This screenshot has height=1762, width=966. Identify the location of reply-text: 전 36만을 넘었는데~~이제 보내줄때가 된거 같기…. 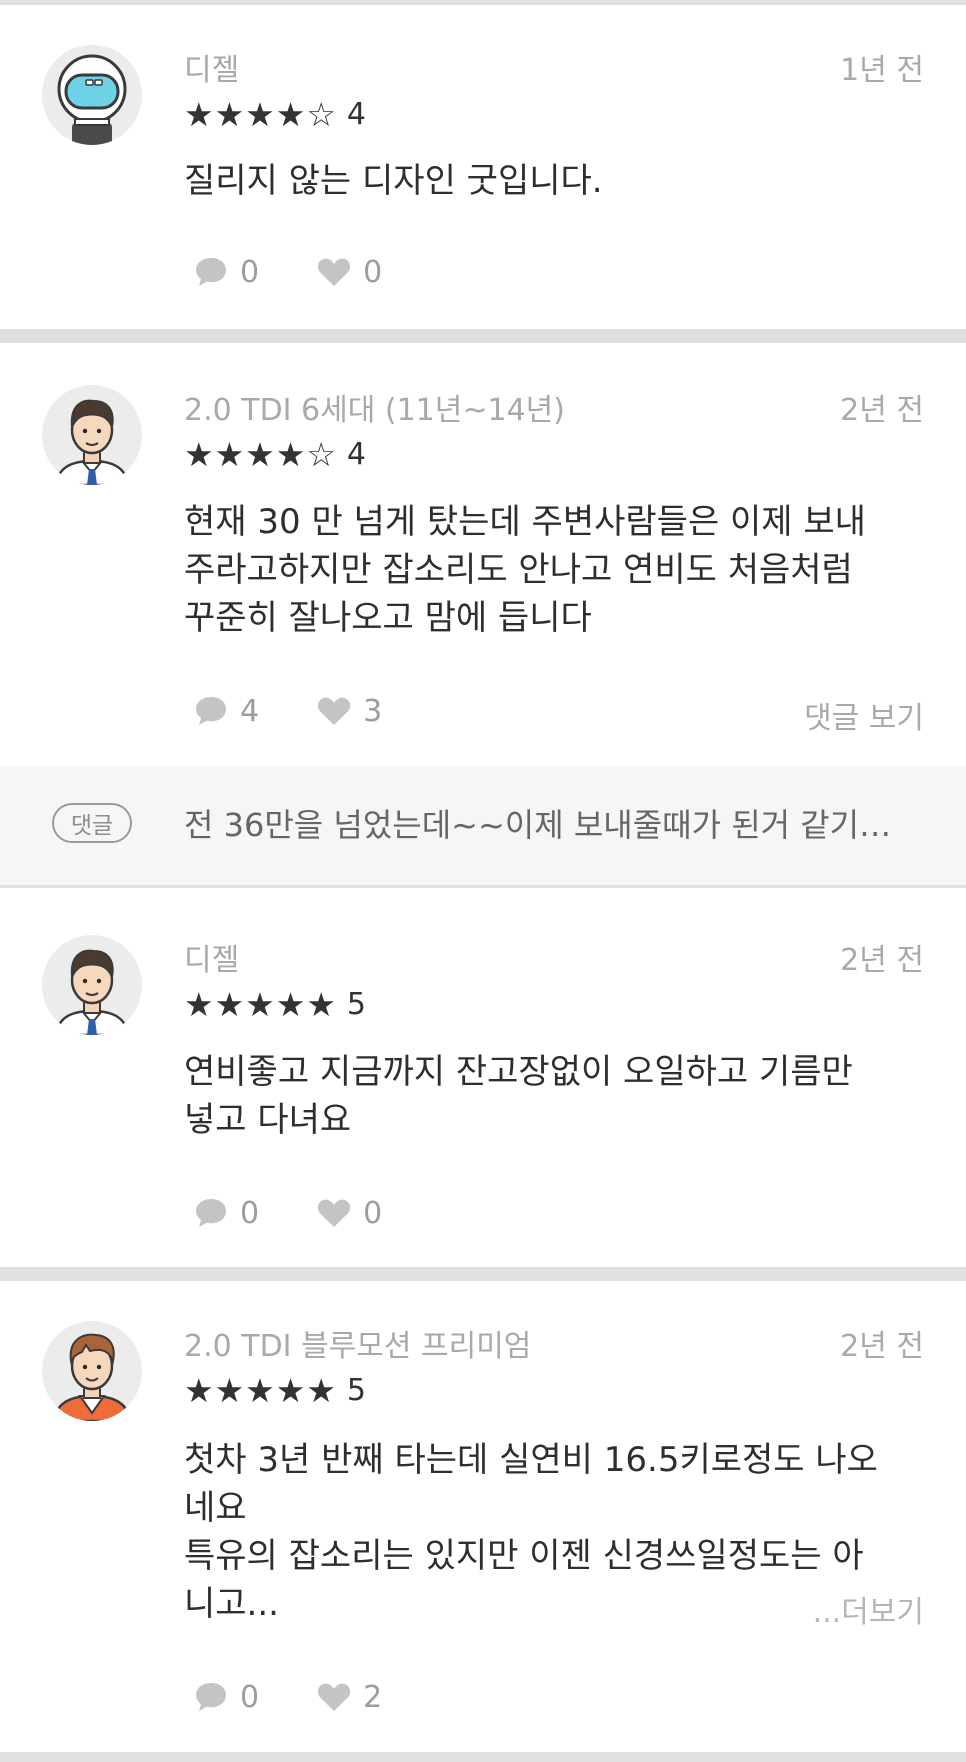
(538, 825).